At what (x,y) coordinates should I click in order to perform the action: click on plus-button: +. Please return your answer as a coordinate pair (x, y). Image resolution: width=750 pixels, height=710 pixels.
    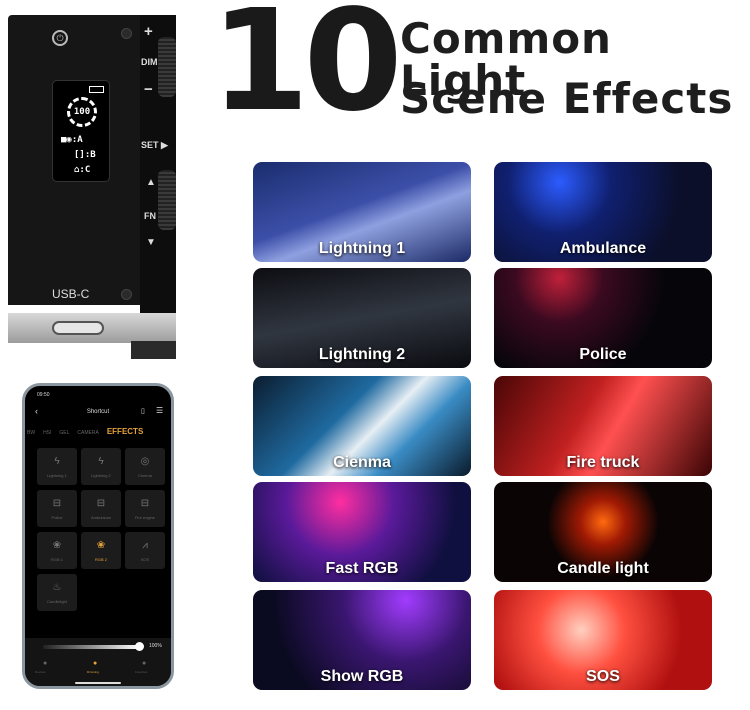
    Looking at the image, I should click on (148, 31).